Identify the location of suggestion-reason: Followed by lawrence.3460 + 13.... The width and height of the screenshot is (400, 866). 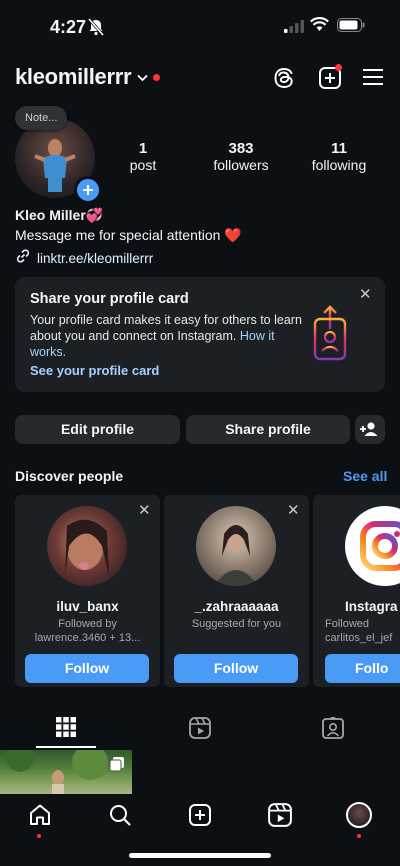
(87, 631).